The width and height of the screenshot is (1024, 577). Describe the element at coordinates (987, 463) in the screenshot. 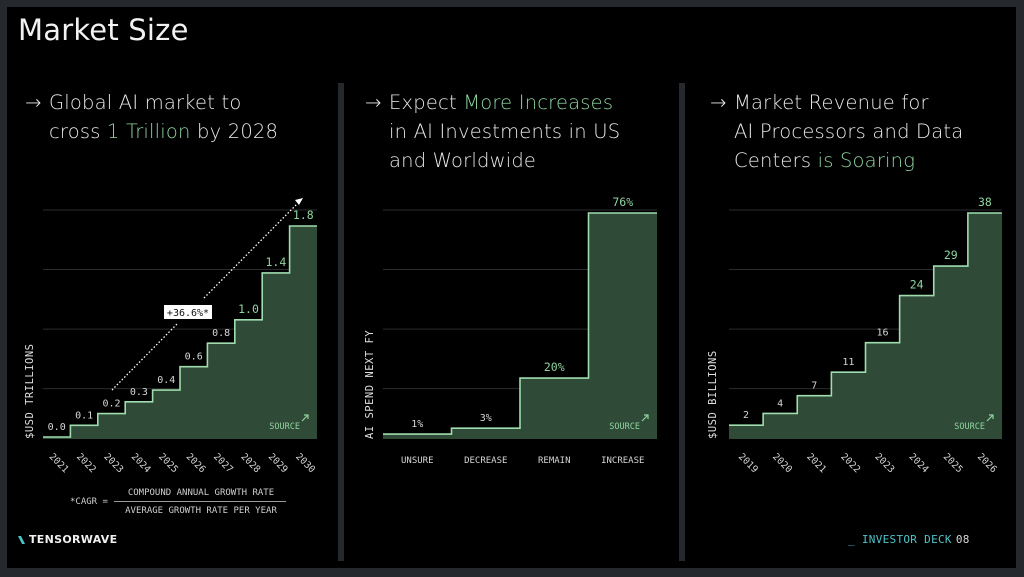

I see `x-tick-label: 2026` at that location.